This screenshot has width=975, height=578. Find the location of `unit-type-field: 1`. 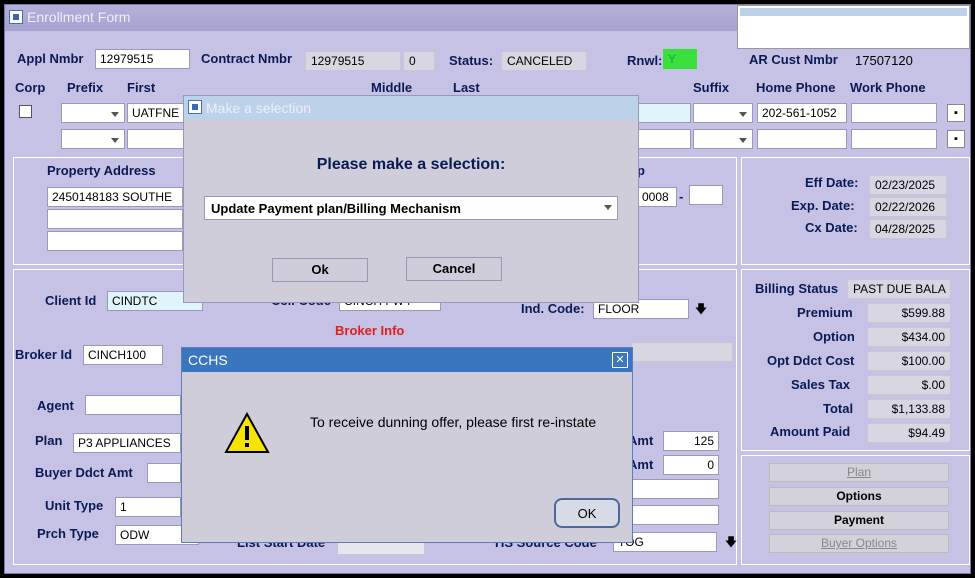

unit-type-field: 1 is located at coordinates (148, 507).